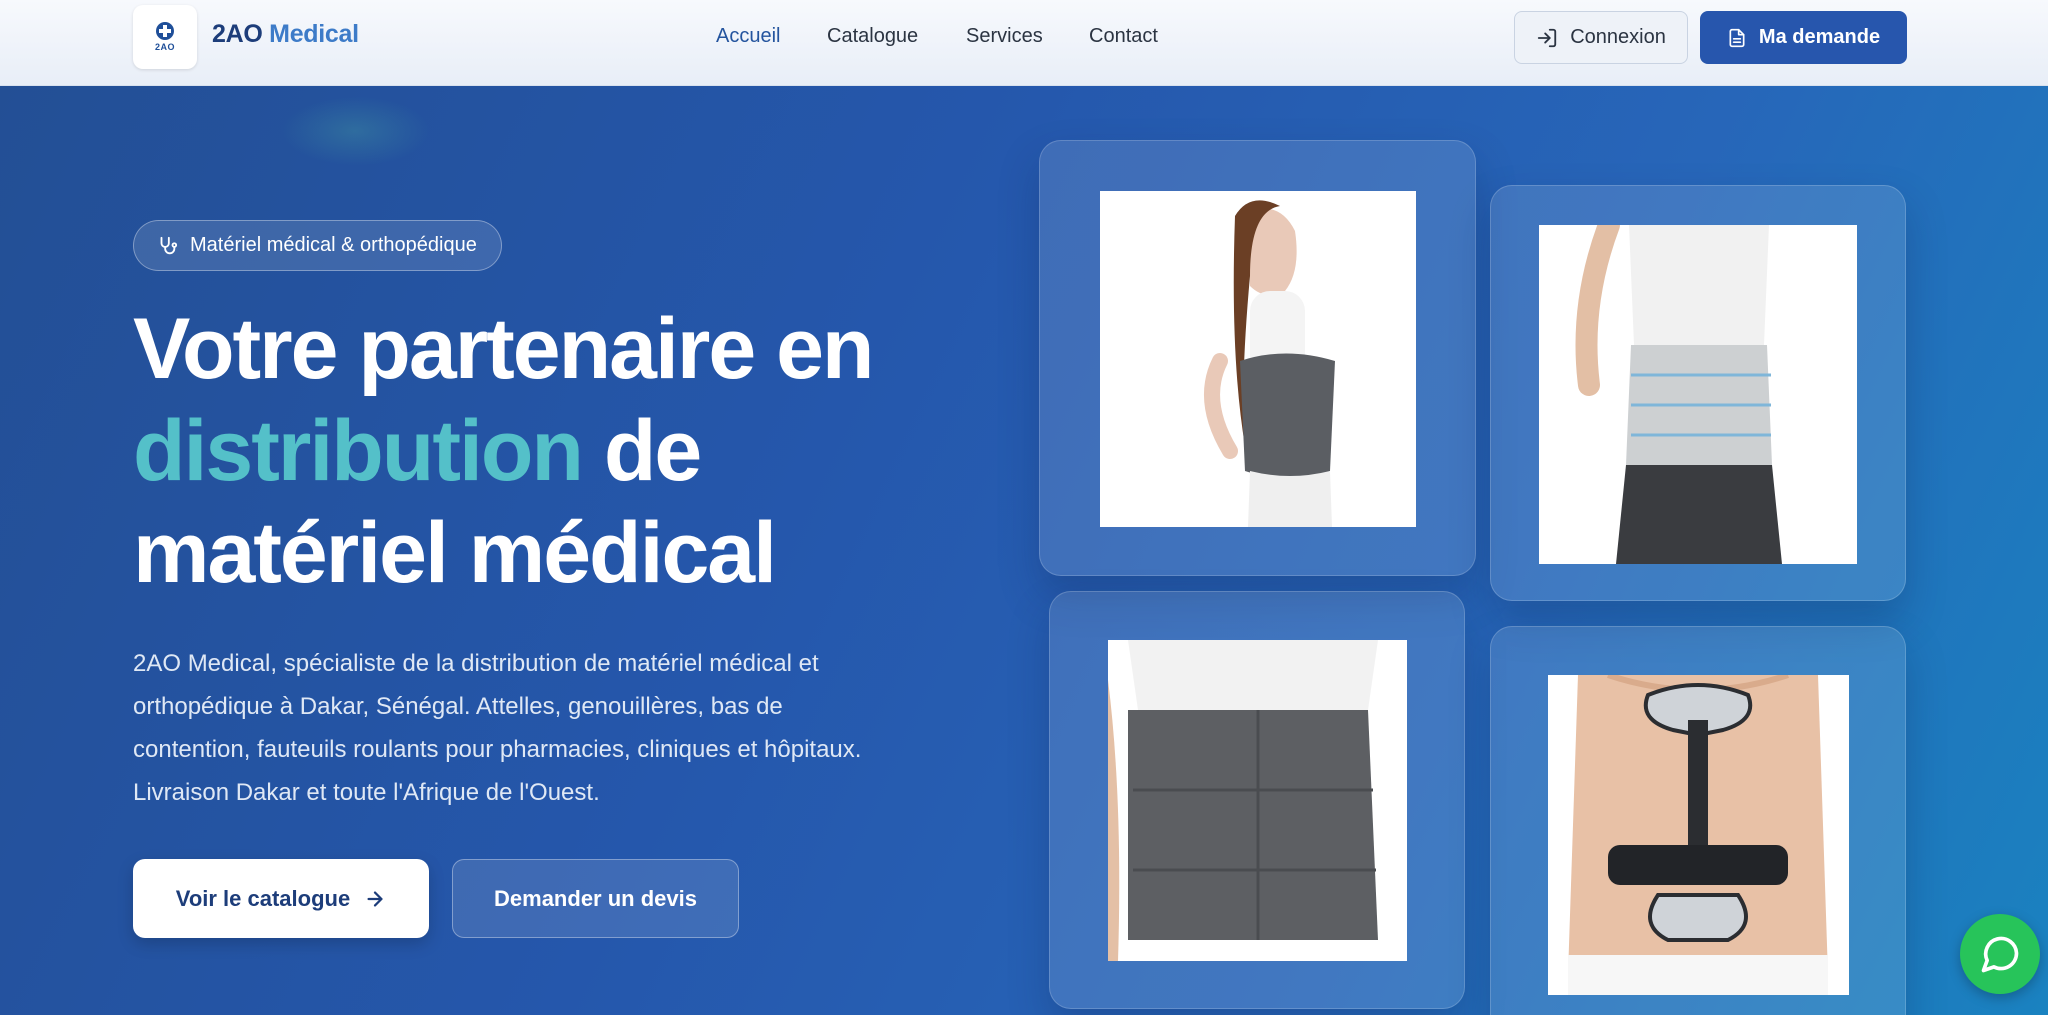 This screenshot has height=1015, width=2048. I want to click on product-image-abdominal-belt, so click(1698, 394).